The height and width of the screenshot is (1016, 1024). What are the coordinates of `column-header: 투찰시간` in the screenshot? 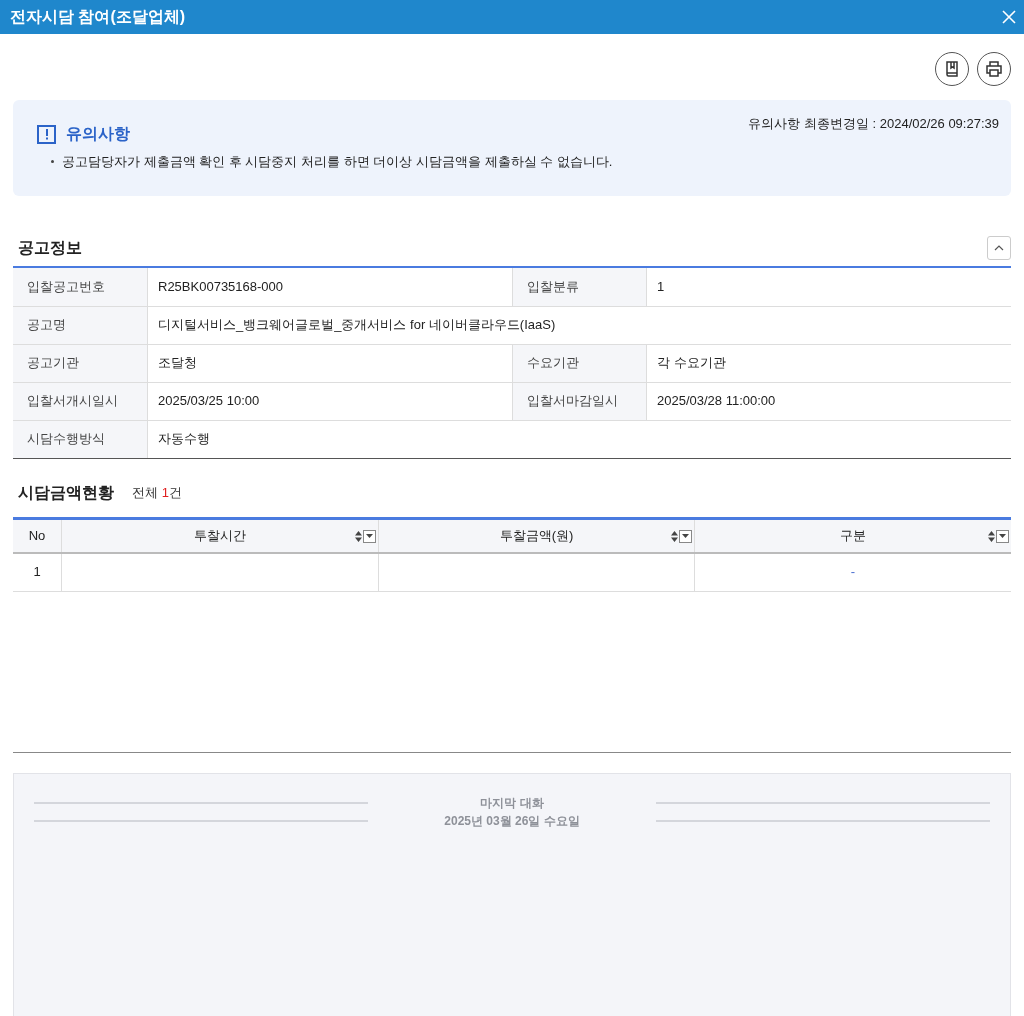 It's located at (220, 535).